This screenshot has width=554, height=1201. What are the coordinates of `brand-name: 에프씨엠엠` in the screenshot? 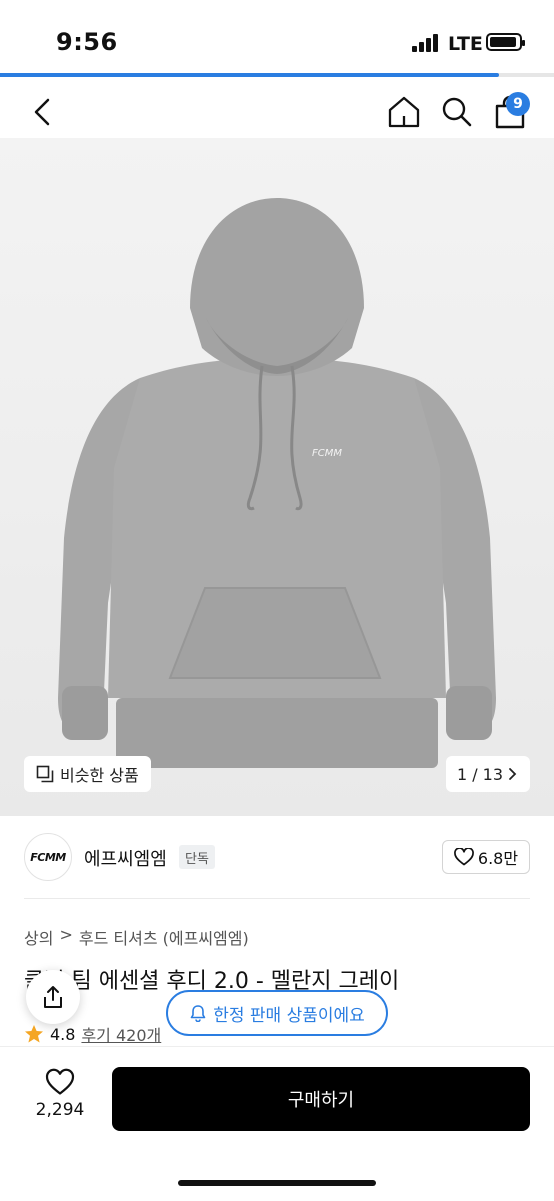 It's located at (125, 858).